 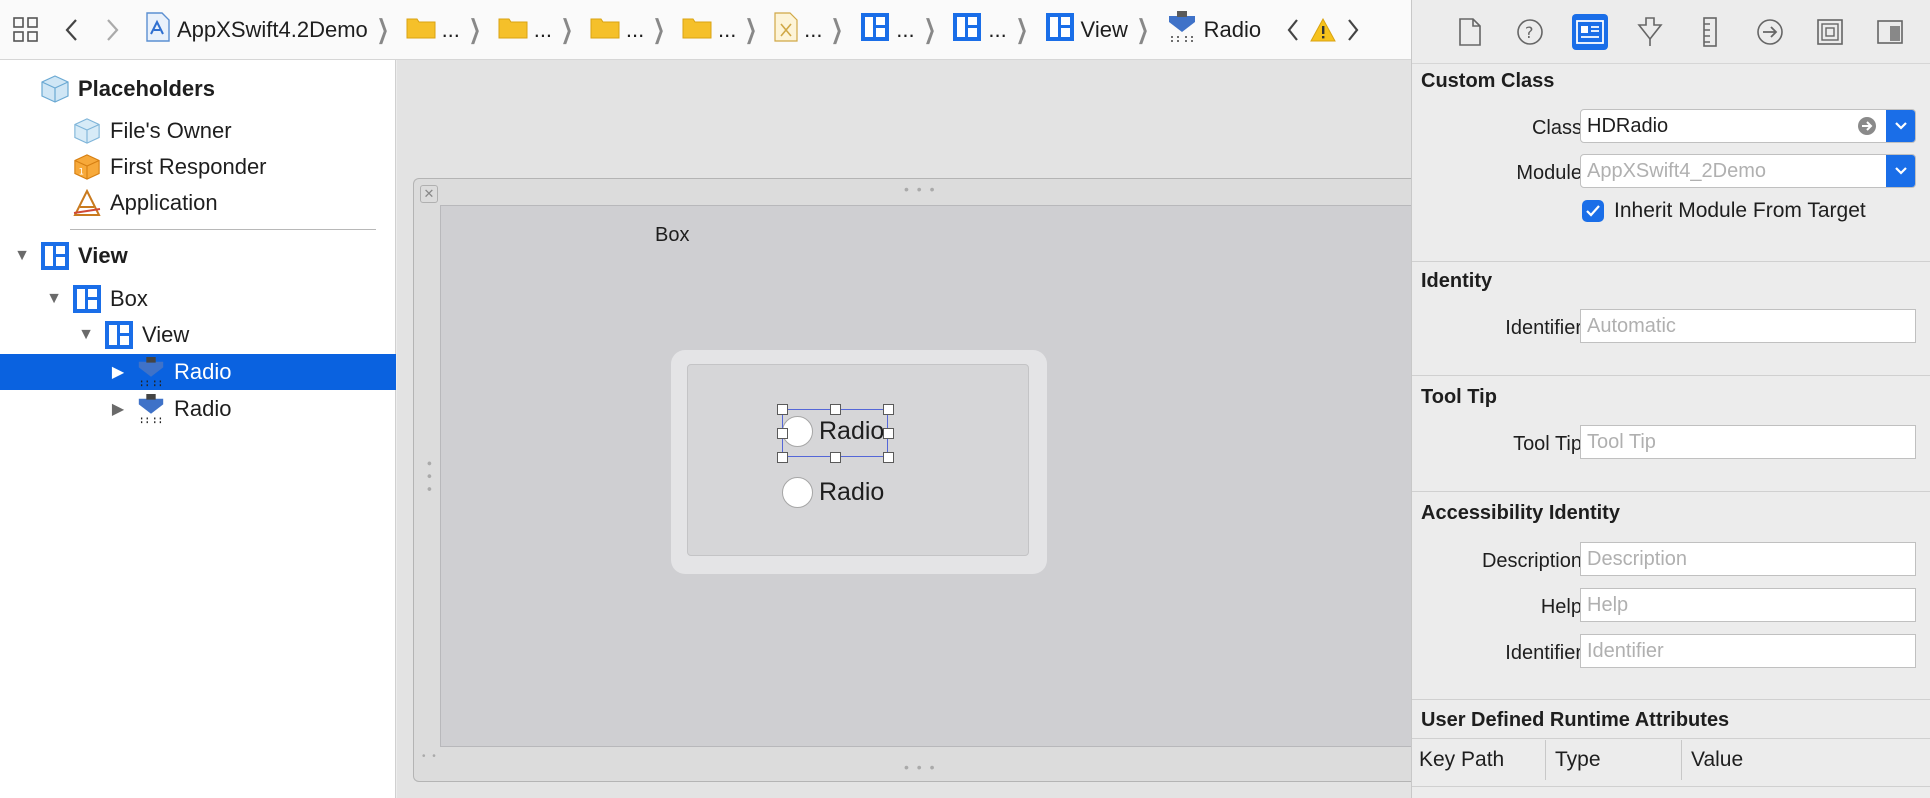 What do you see at coordinates (1590, 31) in the screenshot?
I see `identity-inspector-icon` at bounding box center [1590, 31].